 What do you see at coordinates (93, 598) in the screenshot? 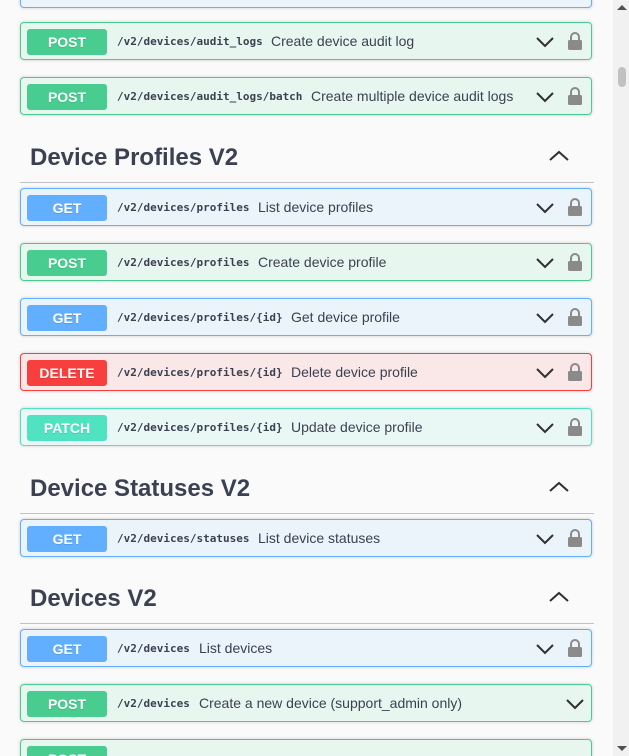
I see `section-title: Devices V2` at bounding box center [93, 598].